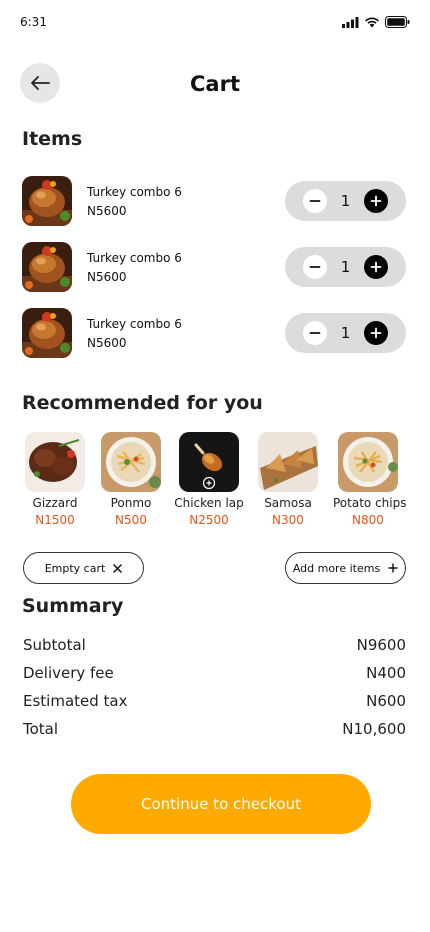 The image size is (430, 932). Describe the element at coordinates (368, 520) in the screenshot. I see `recommended-item-price: N800` at that location.